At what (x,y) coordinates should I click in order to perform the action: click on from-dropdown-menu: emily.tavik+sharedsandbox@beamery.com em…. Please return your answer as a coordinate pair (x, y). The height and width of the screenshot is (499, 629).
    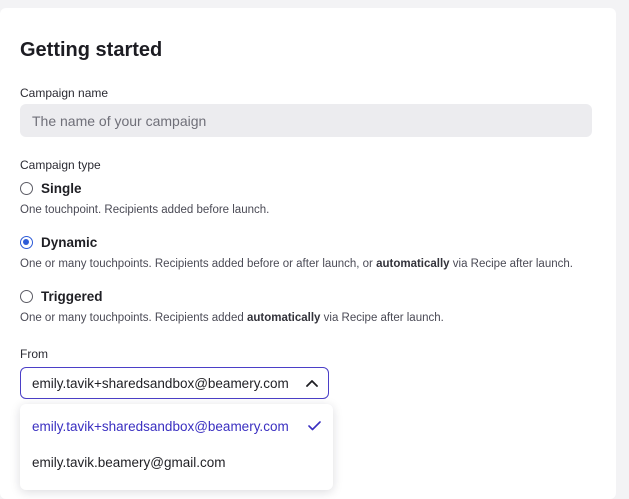
    Looking at the image, I should click on (176, 447).